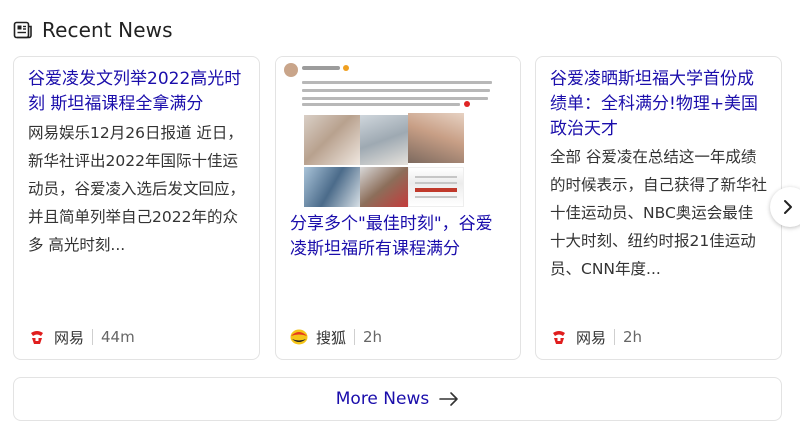  Describe the element at coordinates (399, 237) in the screenshot. I see `news-headline: 分享多个"最佳时刻"，谷爱凌斯坦福所有课程满分` at that location.